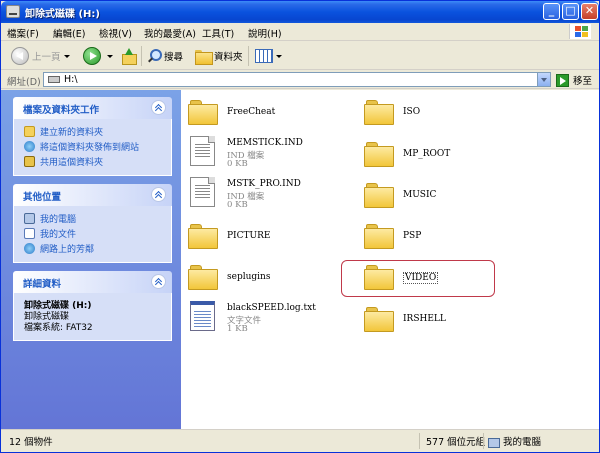 This screenshot has width=600, height=453. I want to click on item-name: MSTK_PRO.IND, so click(264, 184).